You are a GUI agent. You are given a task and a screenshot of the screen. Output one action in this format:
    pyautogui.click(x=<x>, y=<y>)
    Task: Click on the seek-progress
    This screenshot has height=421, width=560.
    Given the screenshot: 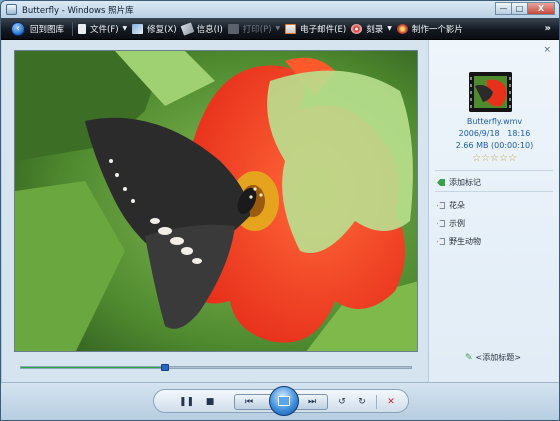 What is the action you would take?
    pyautogui.click(x=93, y=367)
    